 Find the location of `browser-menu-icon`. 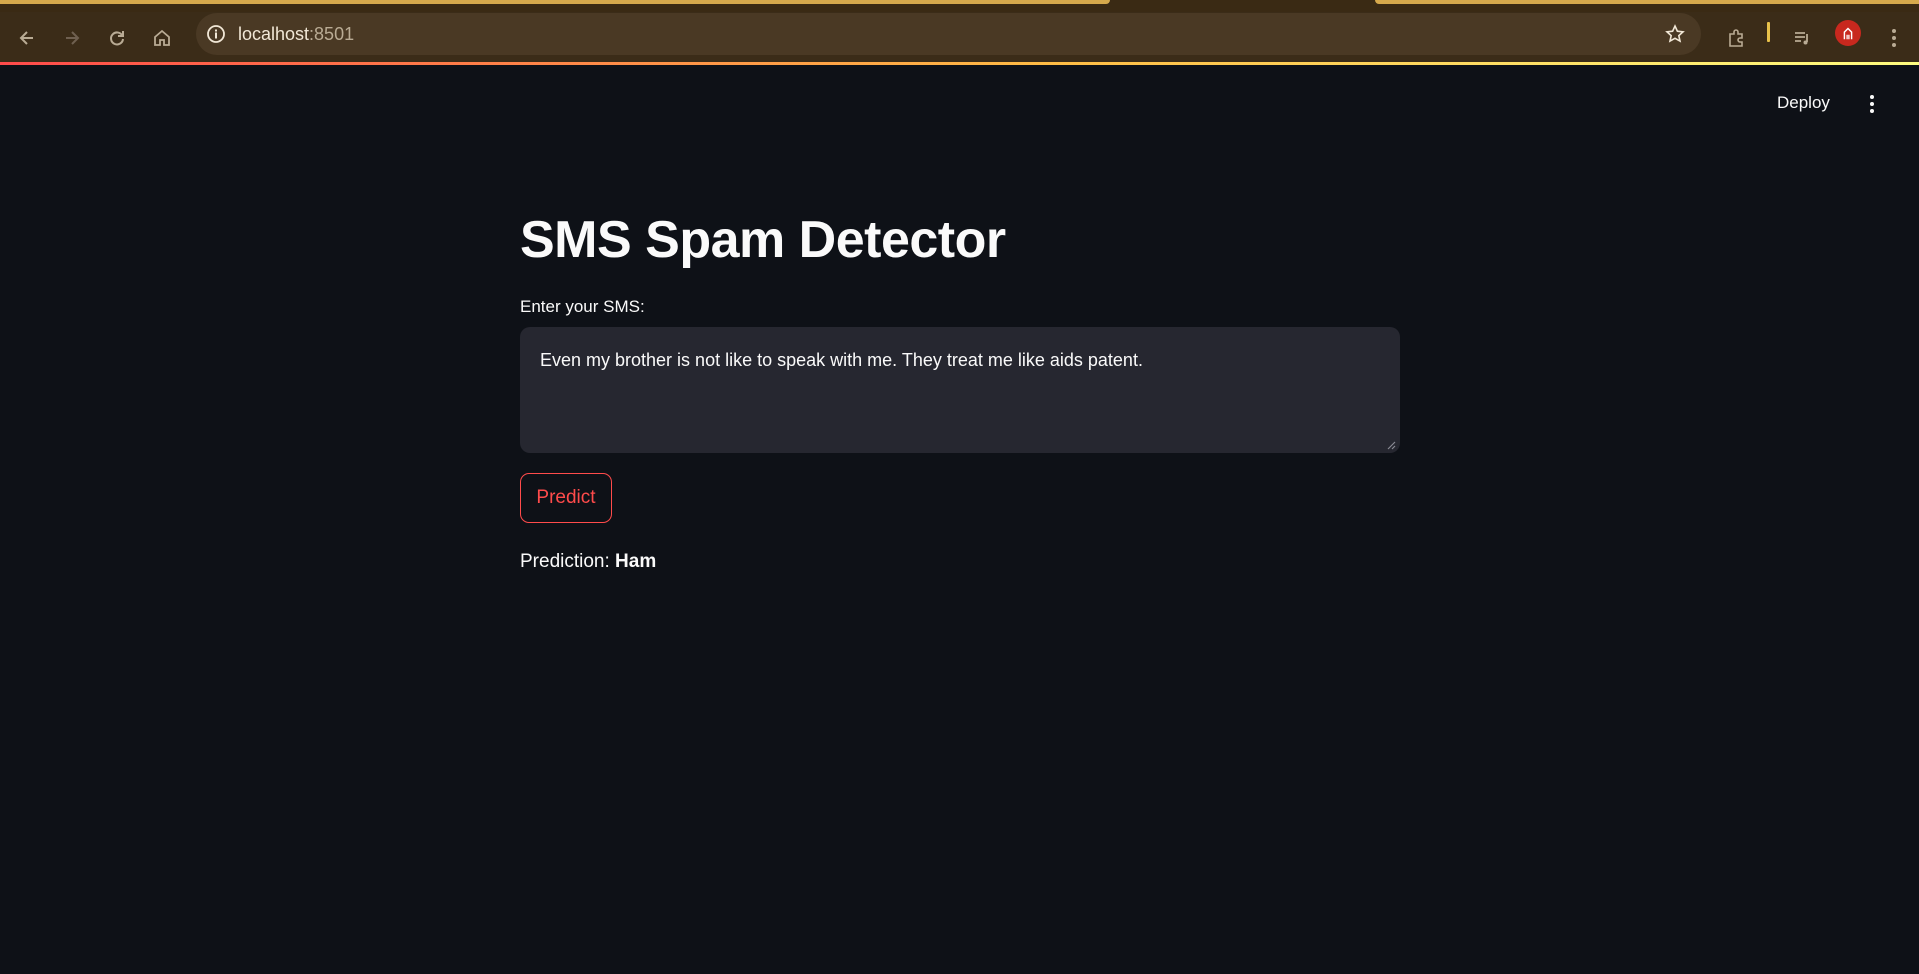

browser-menu-icon is located at coordinates (1894, 38).